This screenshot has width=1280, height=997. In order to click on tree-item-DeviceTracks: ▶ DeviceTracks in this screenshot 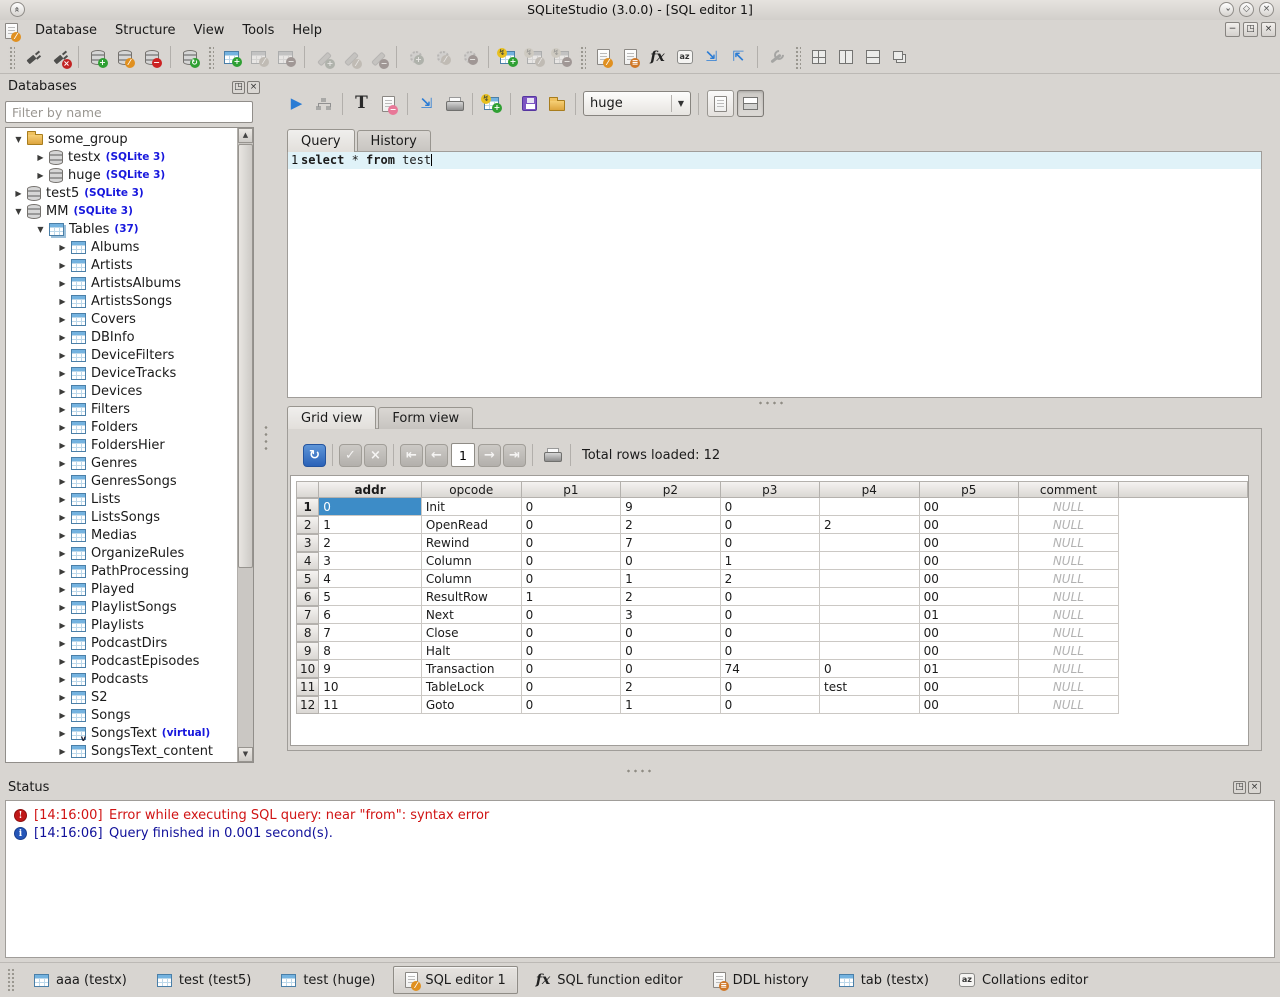, I will do `click(121, 373)`.